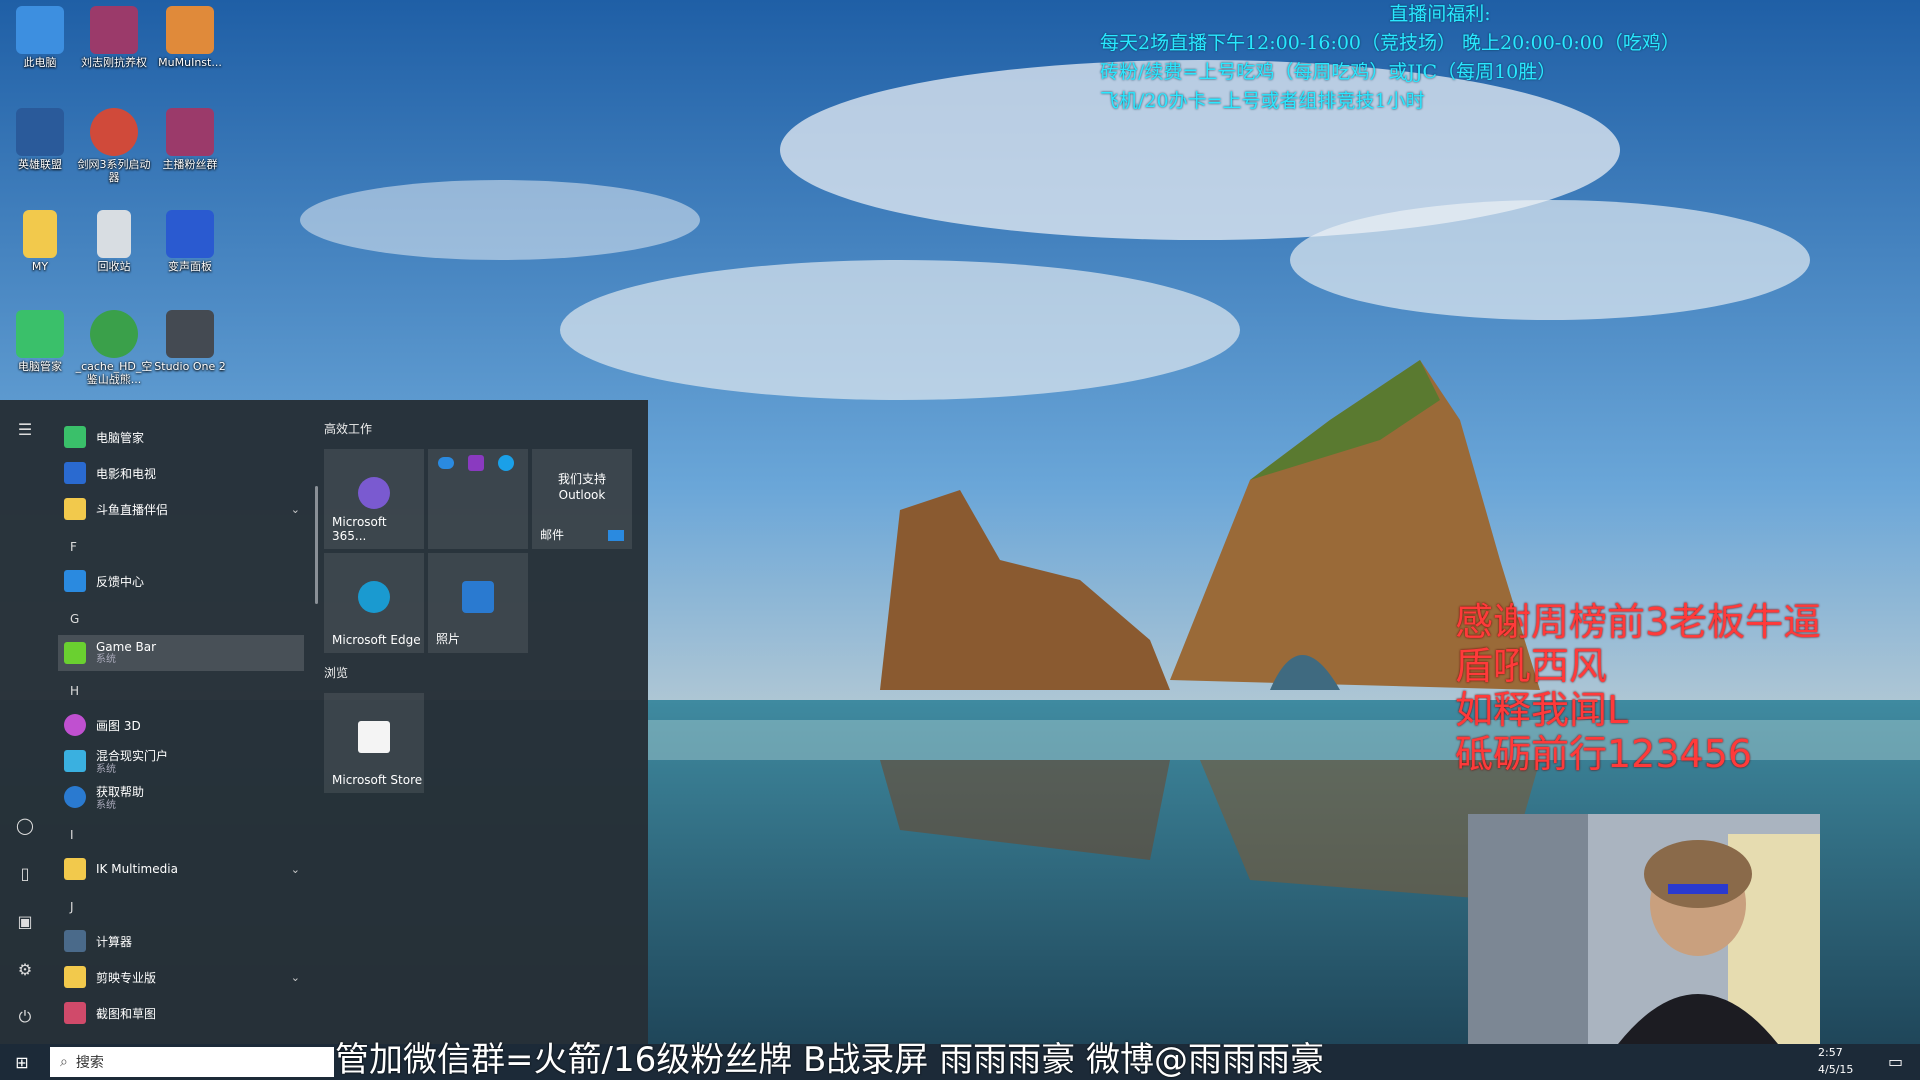  I want to click on photos-icon, so click(478, 597).